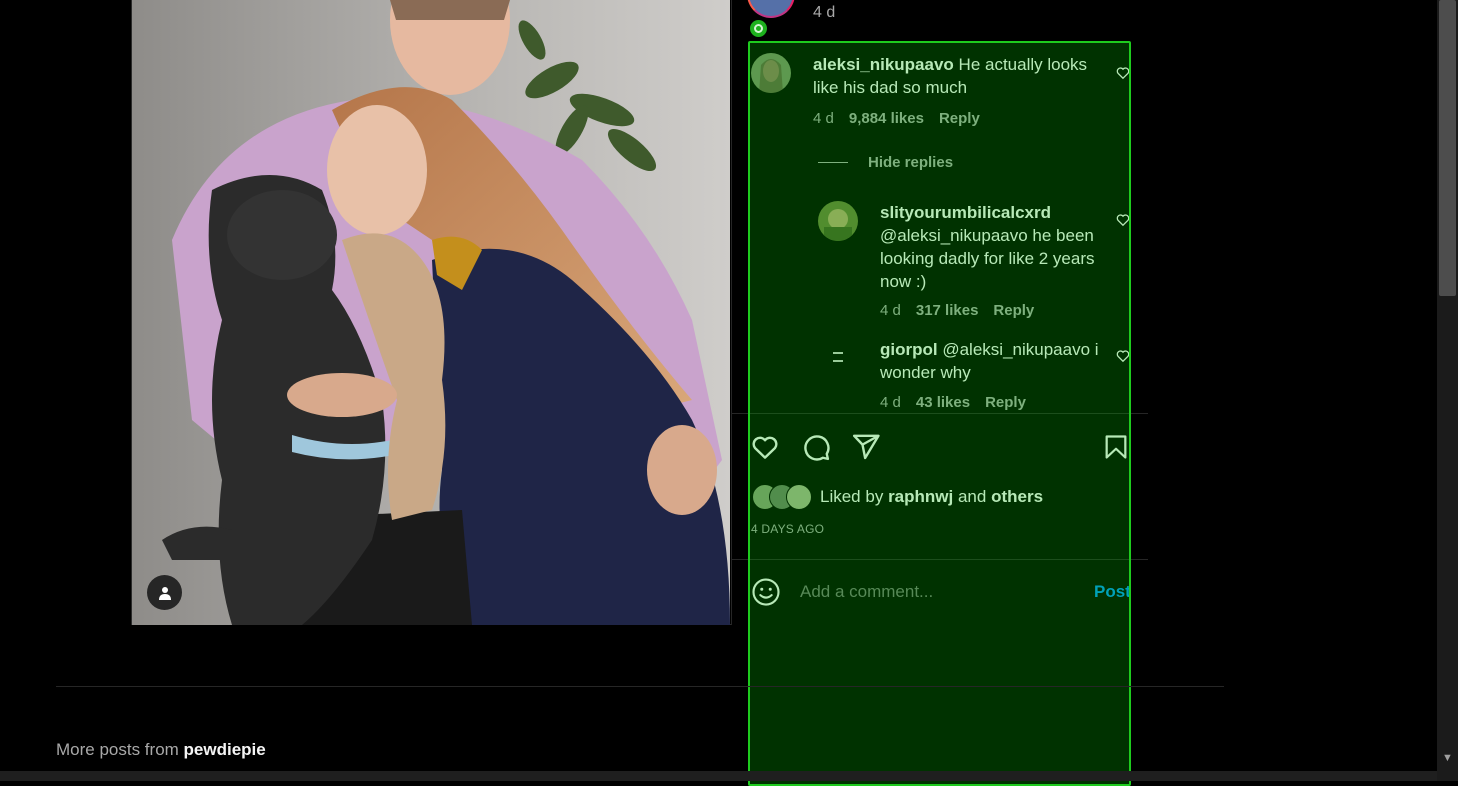 The image size is (1458, 786). I want to click on scroll-down-arrow-icon: ▼, so click(1447, 758).